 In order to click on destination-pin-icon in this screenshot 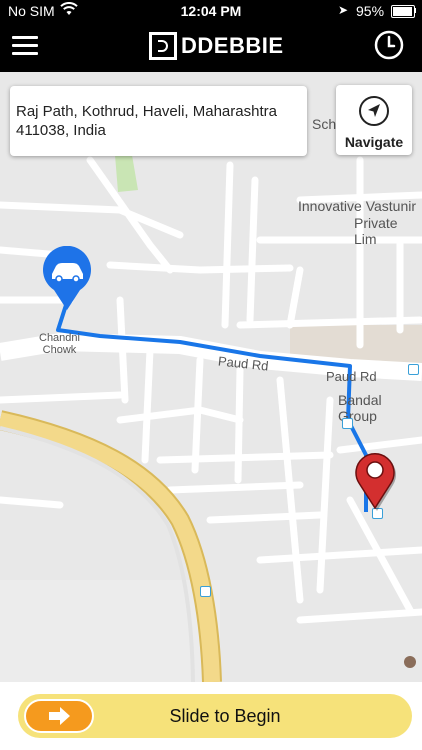, I will do `click(375, 481)`.